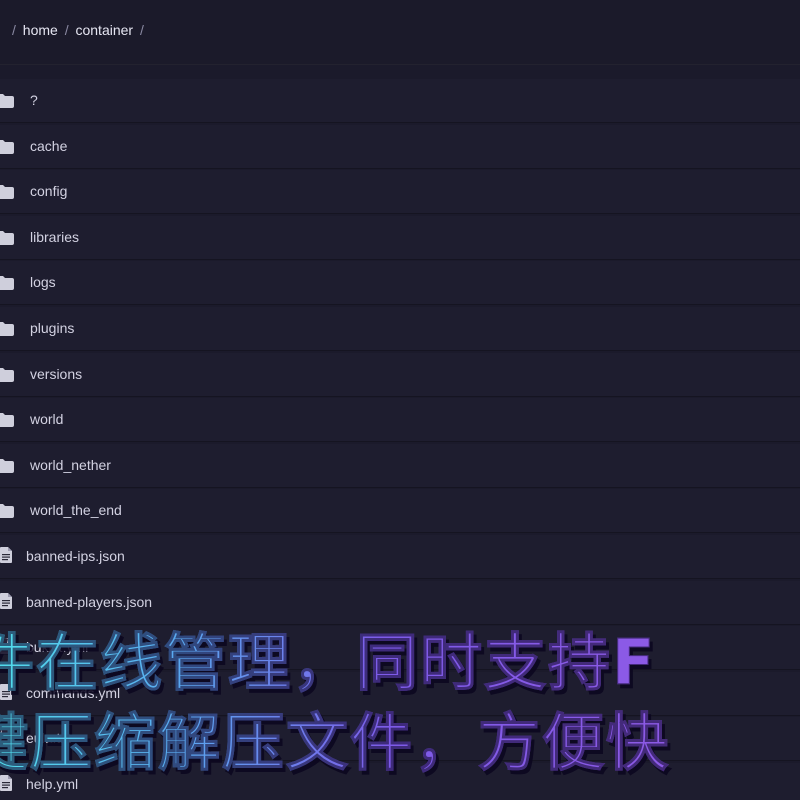 Image resolution: width=800 pixels, height=800 pixels. I want to click on folder-row: cache, so click(400, 146).